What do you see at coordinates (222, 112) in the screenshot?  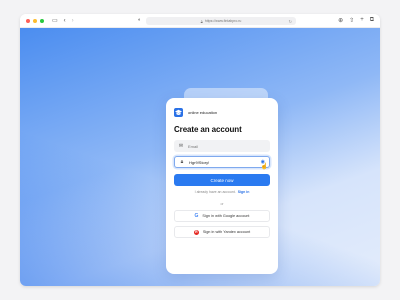 I see `brand: online education` at bounding box center [222, 112].